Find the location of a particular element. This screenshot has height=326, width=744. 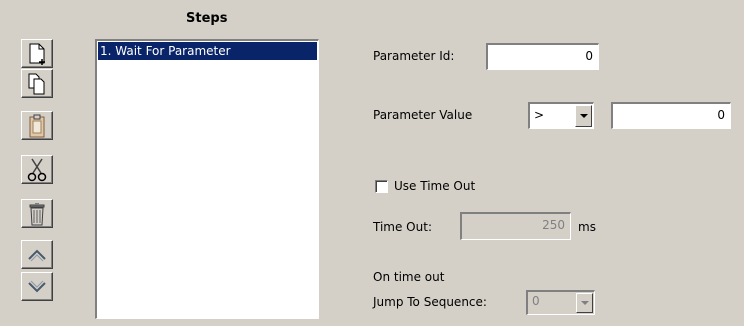

copy-icon is located at coordinates (37, 84).